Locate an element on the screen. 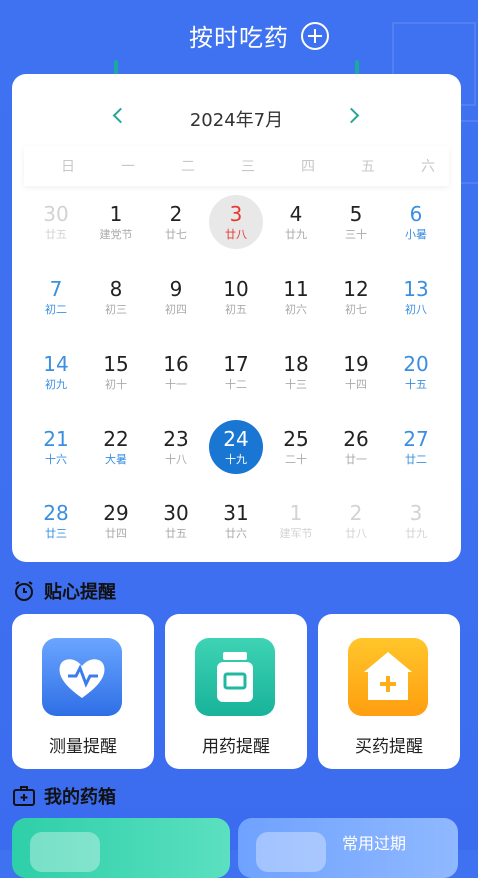 This screenshot has height=878, width=478. medicine-box-card-left is located at coordinates (121, 848).